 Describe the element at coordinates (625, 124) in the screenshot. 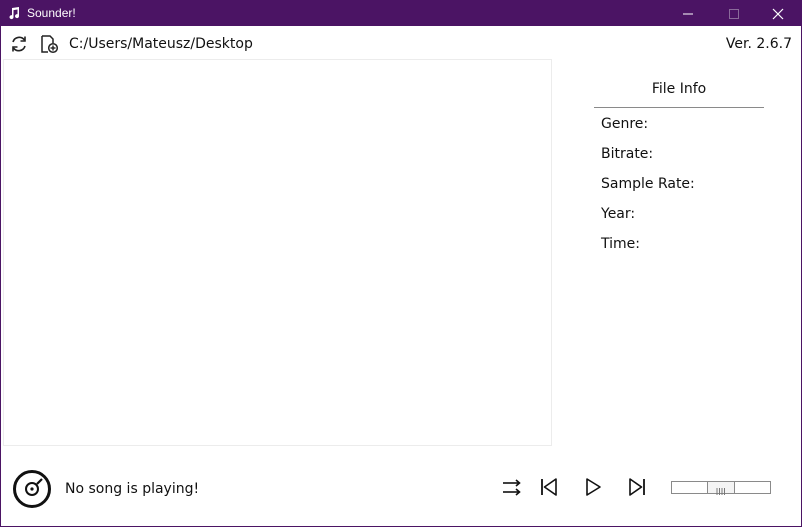

I see `file-info-genre: Genre:` at that location.